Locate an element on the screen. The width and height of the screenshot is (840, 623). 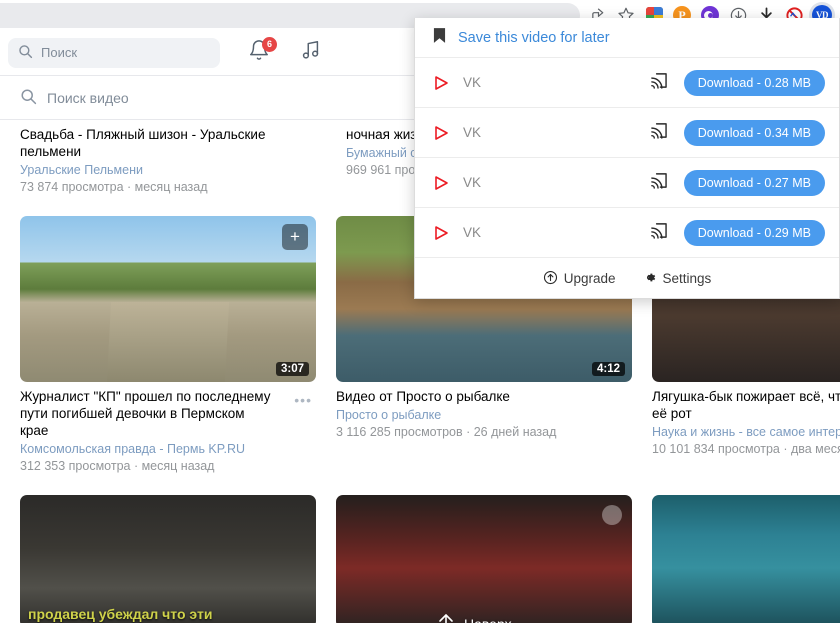
scroll-to-top-label: Наверх is located at coordinates (488, 619).